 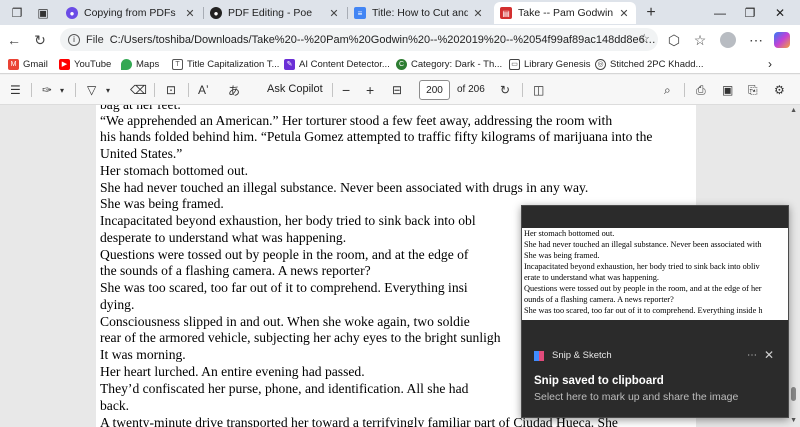 What do you see at coordinates (756, 40) in the screenshot?
I see `menu-dots-icon: ⋯` at bounding box center [756, 40].